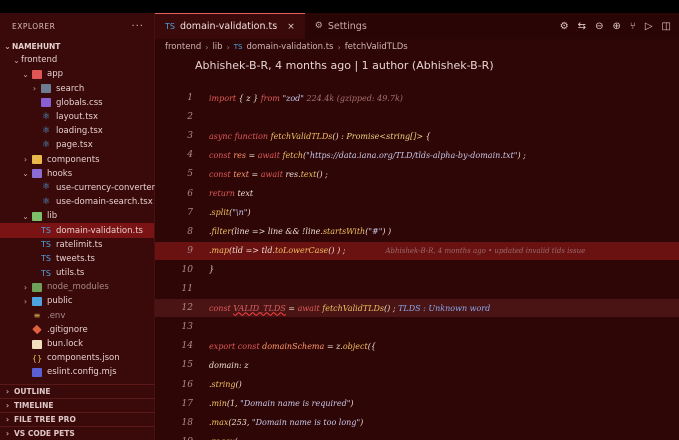 The image size is (679, 440). I want to click on line-number: 17, so click(187, 403).